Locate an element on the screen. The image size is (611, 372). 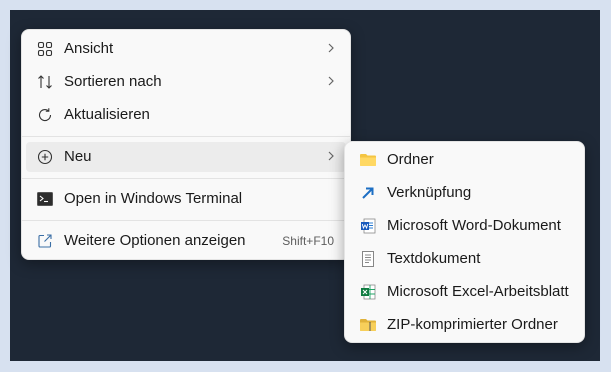
submenu-item-label: Ordner is located at coordinates (410, 159).